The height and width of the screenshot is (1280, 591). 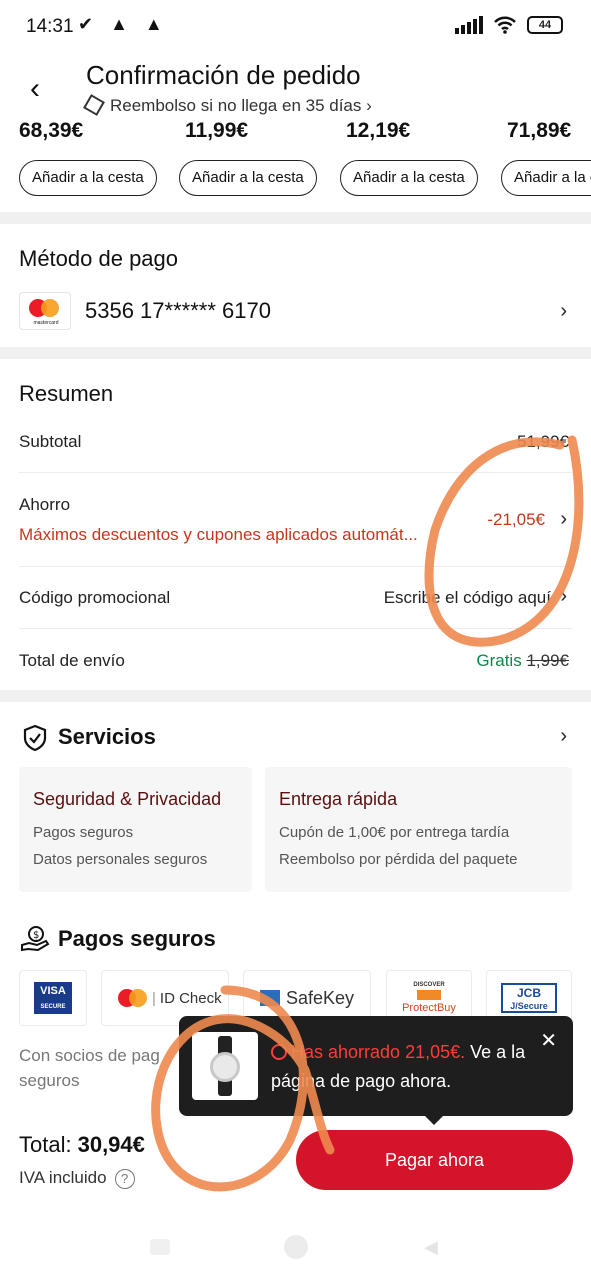 What do you see at coordinates (394, 832) in the screenshot?
I see `service-item: Cupón de 1,00€ por entrega tardía` at bounding box center [394, 832].